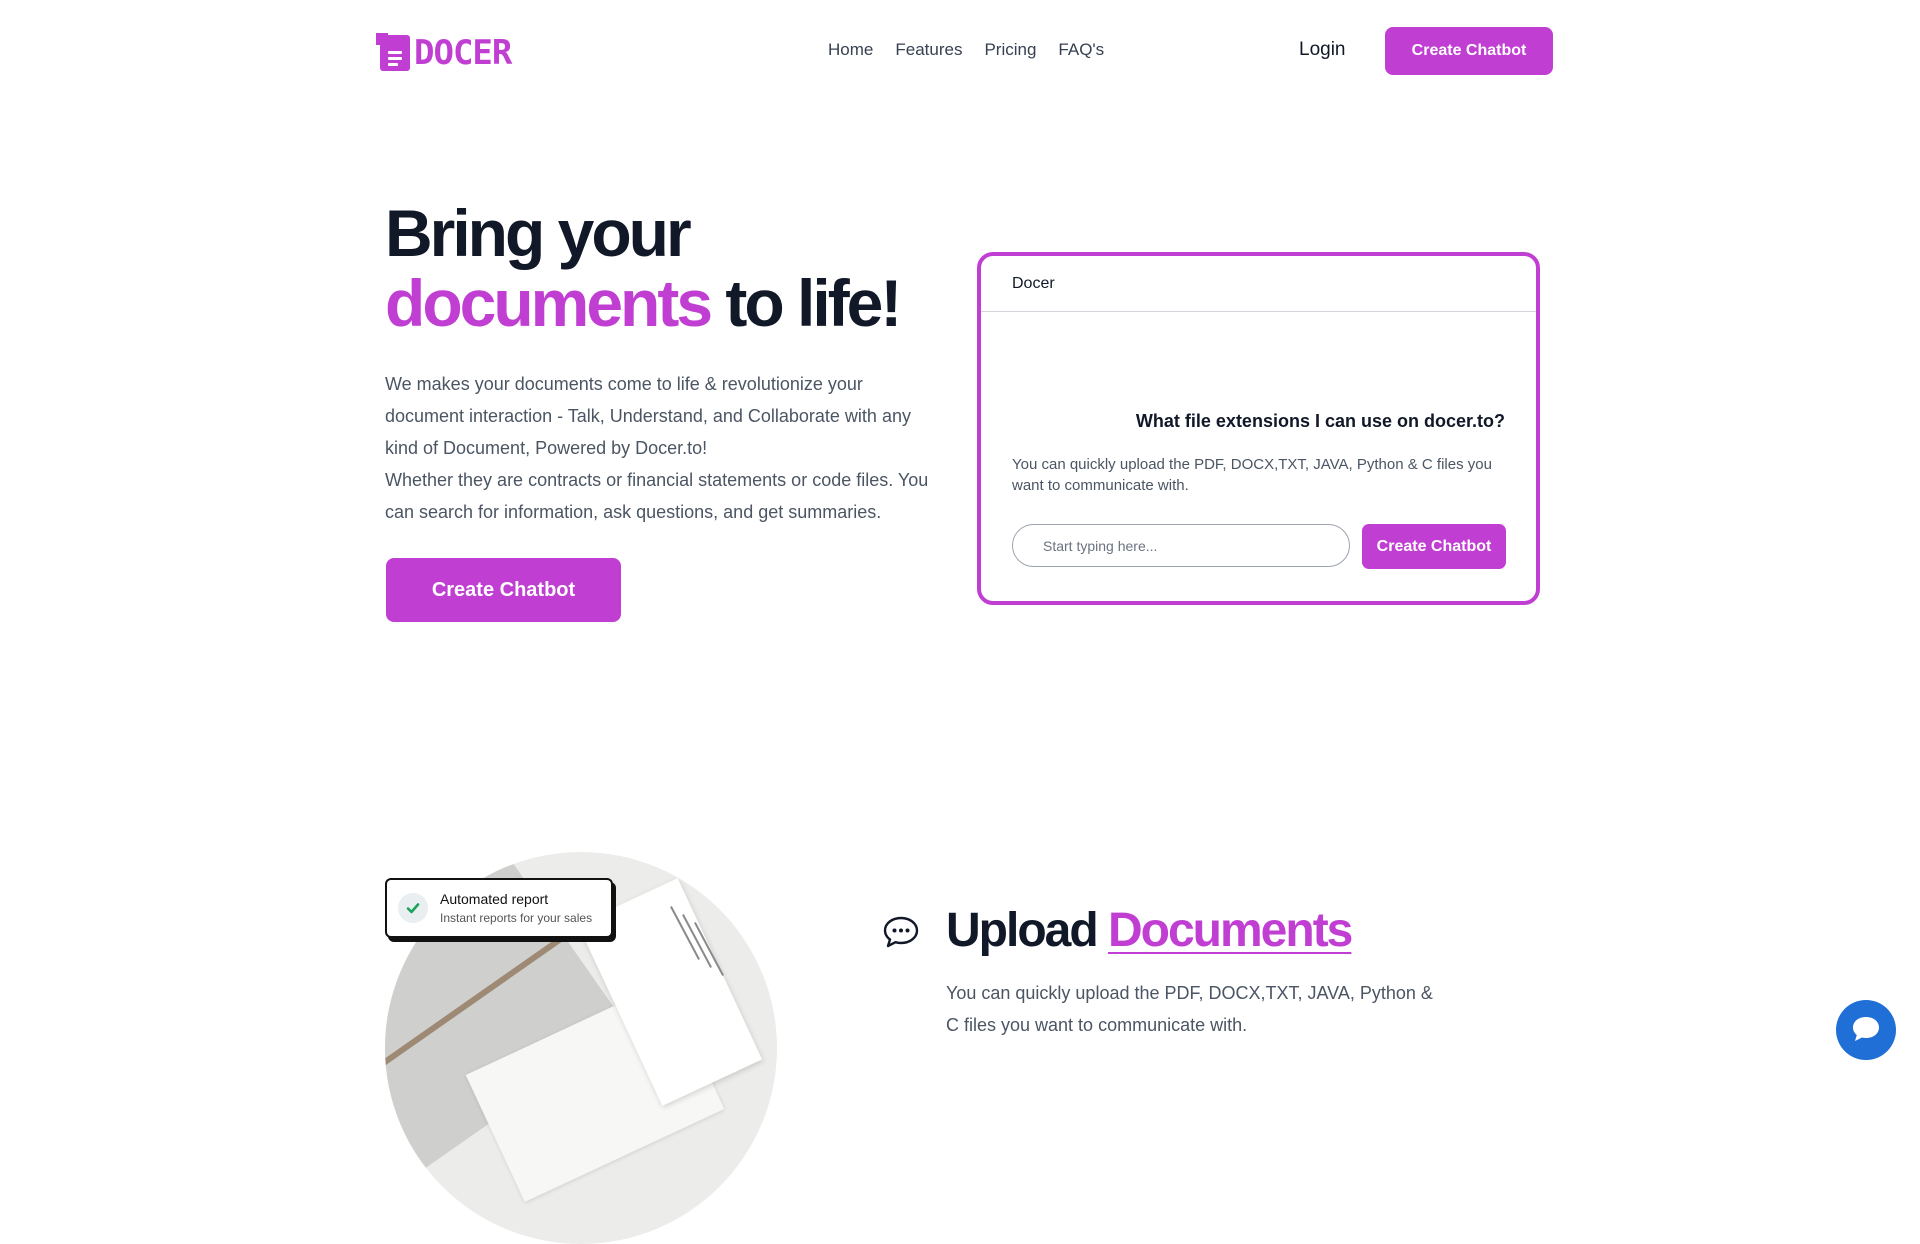  I want to click on logo: DOCER, so click(444, 53).